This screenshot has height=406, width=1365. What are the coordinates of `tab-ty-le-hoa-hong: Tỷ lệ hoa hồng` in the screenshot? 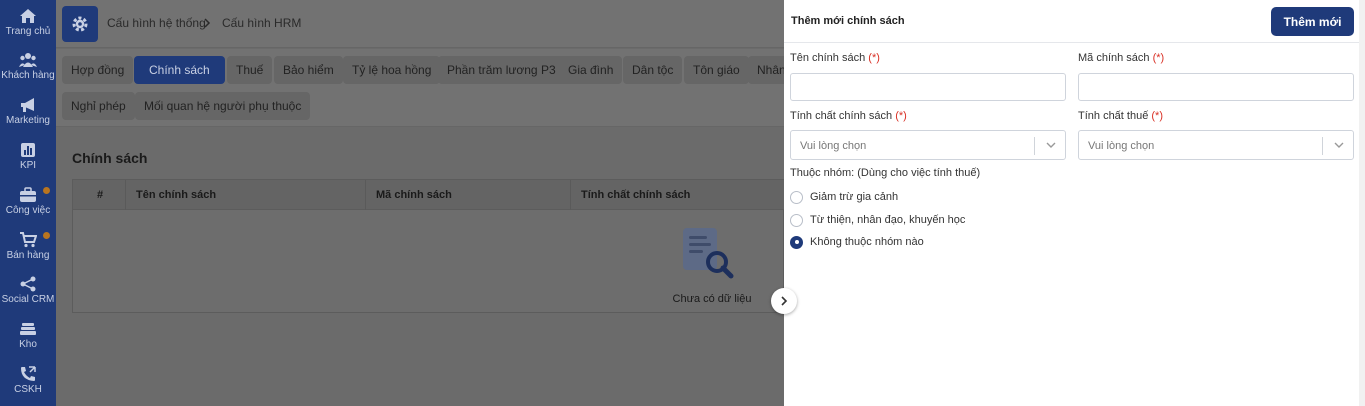 It's located at (392, 70).